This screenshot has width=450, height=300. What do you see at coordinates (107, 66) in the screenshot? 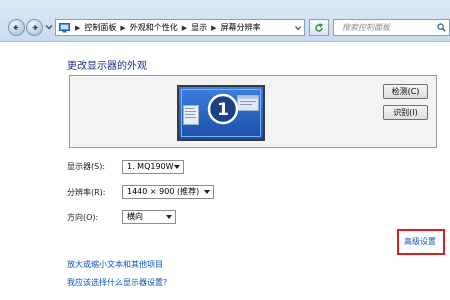
I see `page-title: 更改显示器的外观` at bounding box center [107, 66].